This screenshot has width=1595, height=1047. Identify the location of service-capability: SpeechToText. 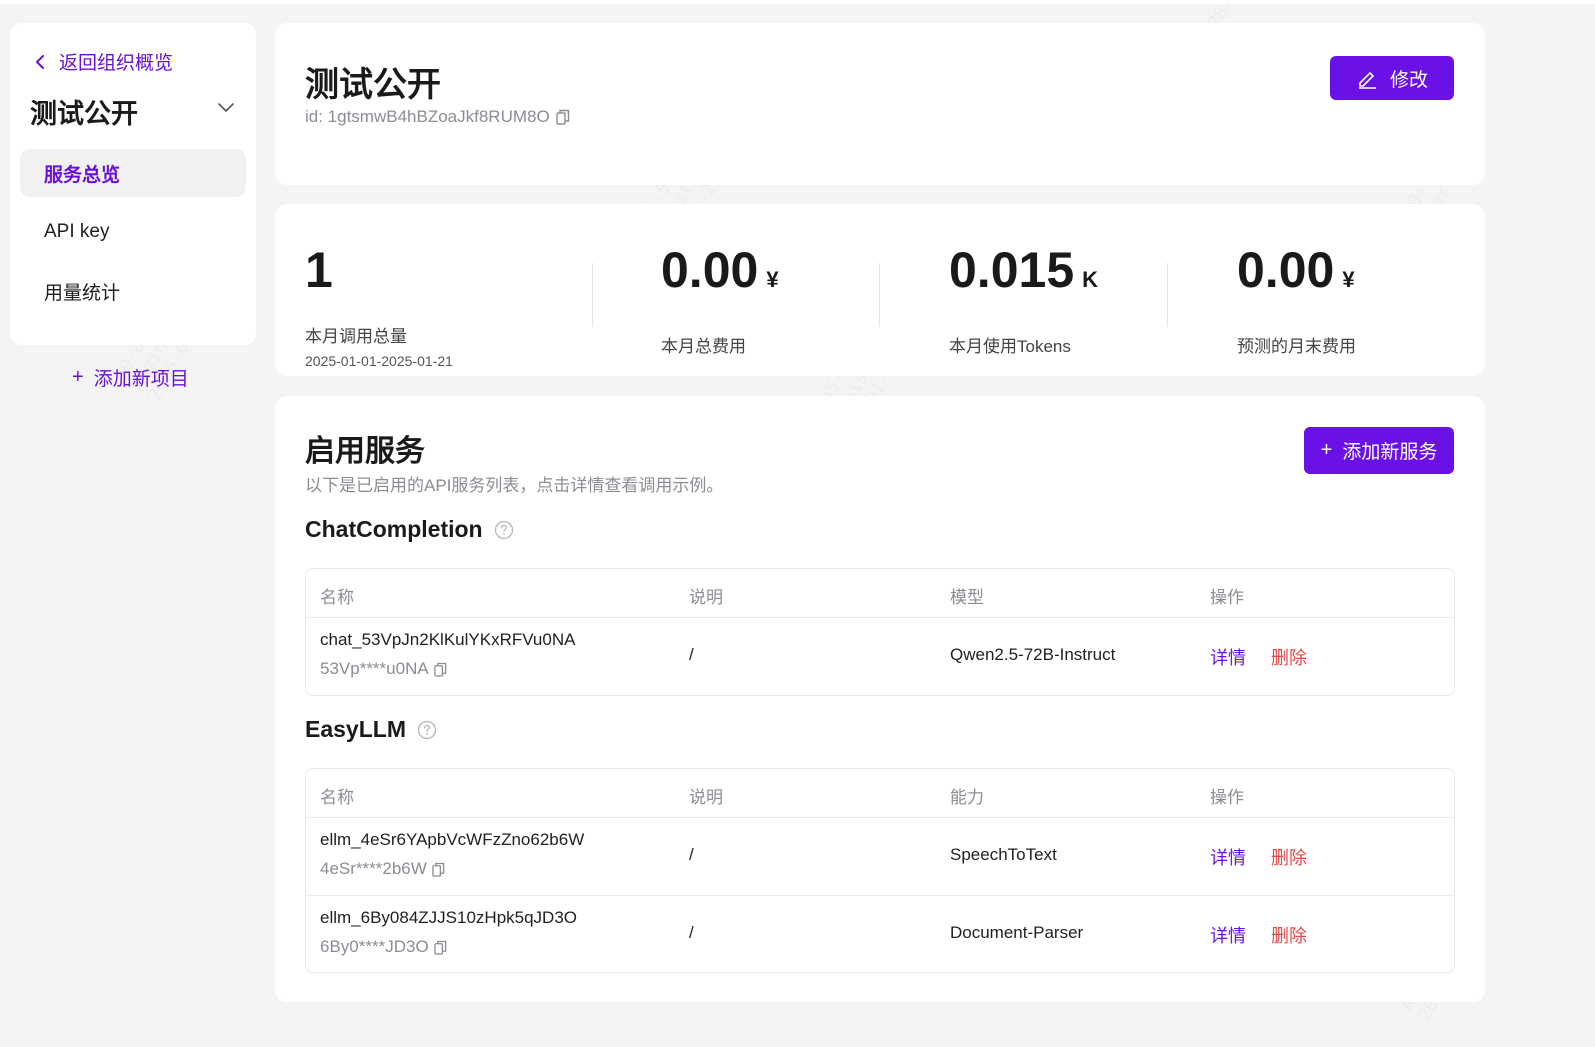
(1003, 854).